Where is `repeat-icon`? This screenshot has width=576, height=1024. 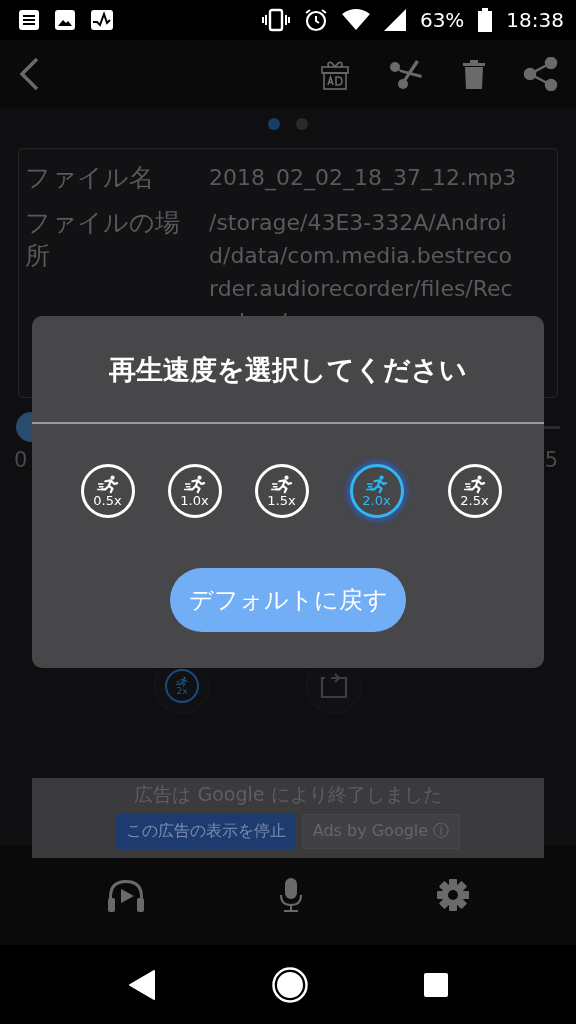
repeat-icon is located at coordinates (334, 686).